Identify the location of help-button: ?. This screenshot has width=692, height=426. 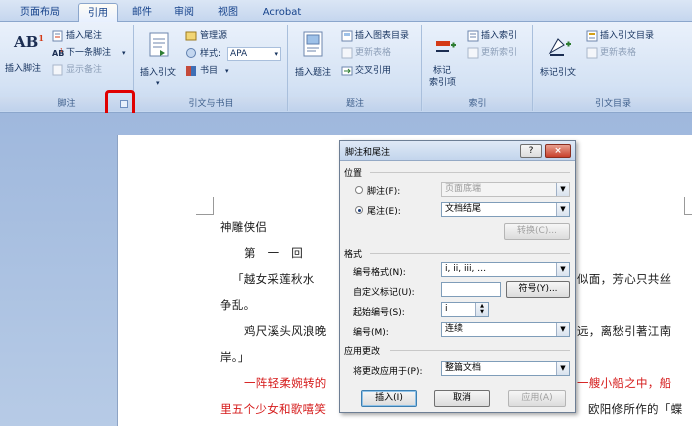
(531, 151).